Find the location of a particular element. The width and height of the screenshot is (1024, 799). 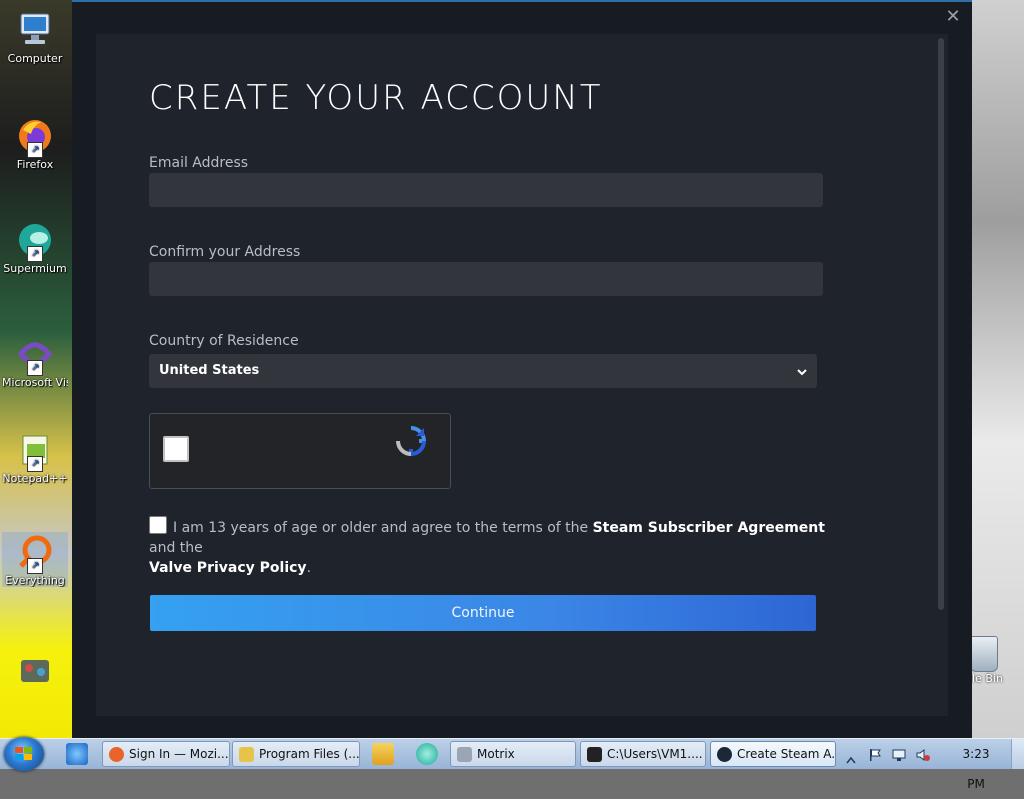

country-select-value: United States is located at coordinates (209, 370).